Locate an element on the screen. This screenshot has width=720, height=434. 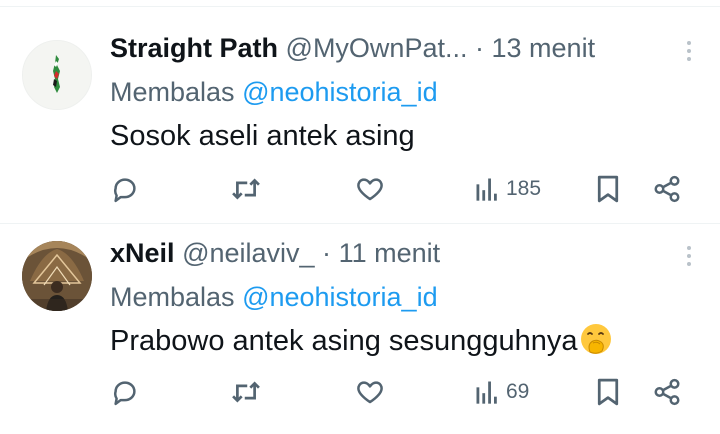
map-flag-image is located at coordinates (57, 75).